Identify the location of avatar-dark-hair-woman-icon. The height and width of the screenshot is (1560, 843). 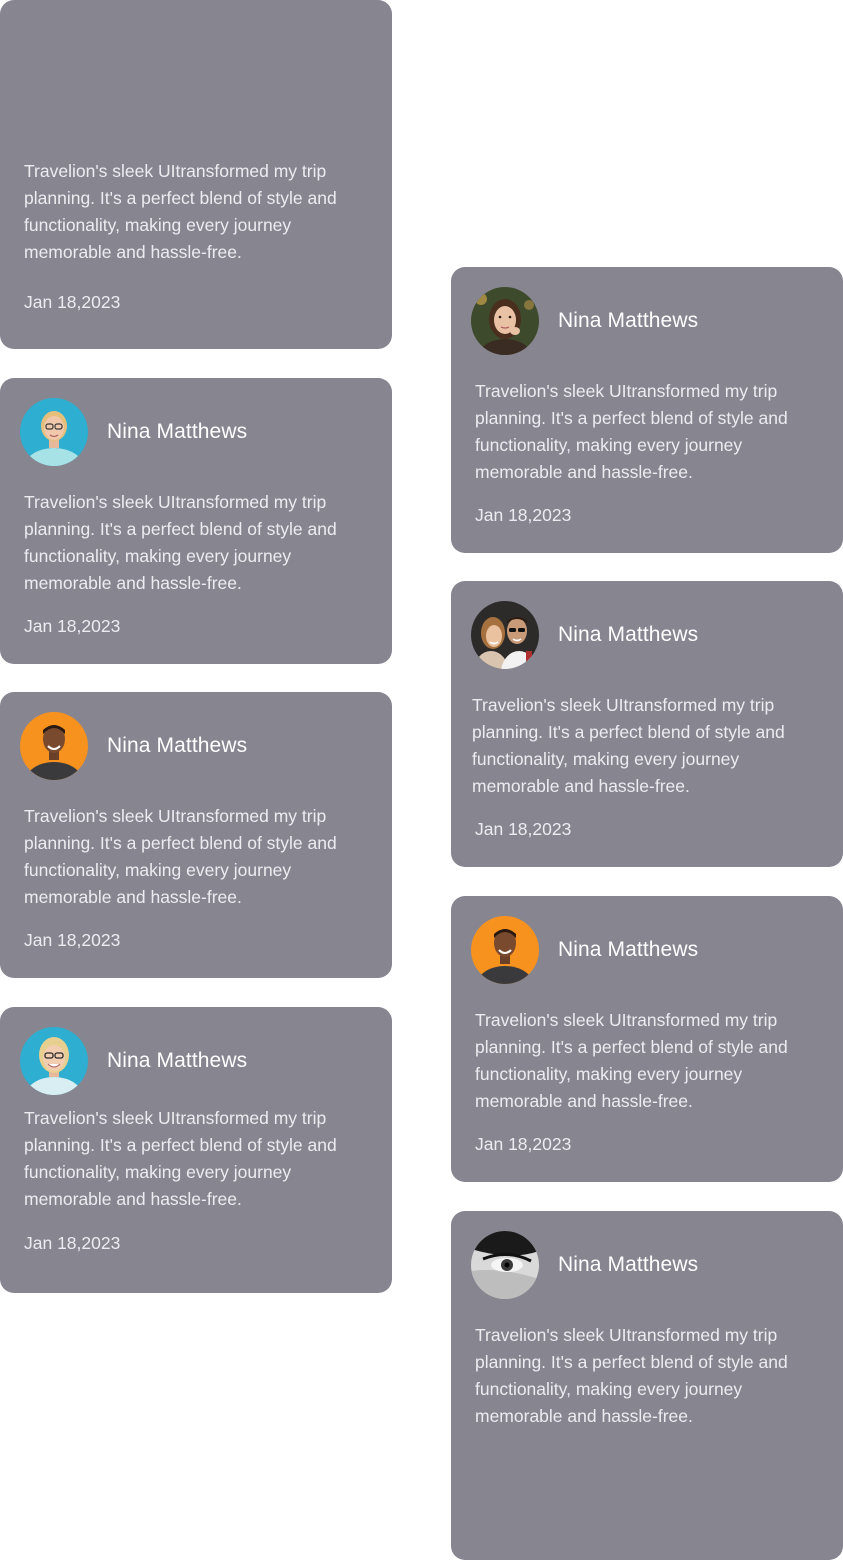
(505, 321).